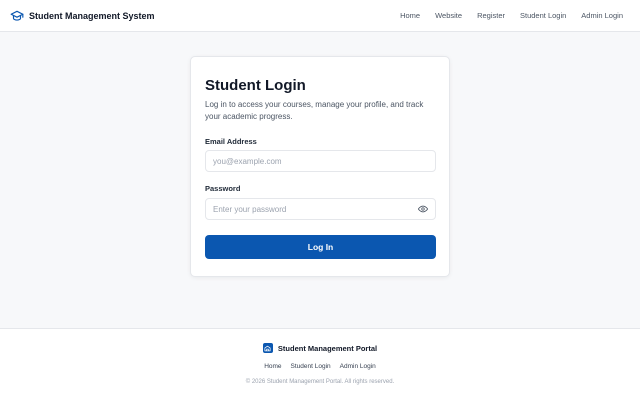 The width and height of the screenshot is (640, 400). What do you see at coordinates (358, 366) in the screenshot?
I see `footer-link-admin-login: Admin Login` at bounding box center [358, 366].